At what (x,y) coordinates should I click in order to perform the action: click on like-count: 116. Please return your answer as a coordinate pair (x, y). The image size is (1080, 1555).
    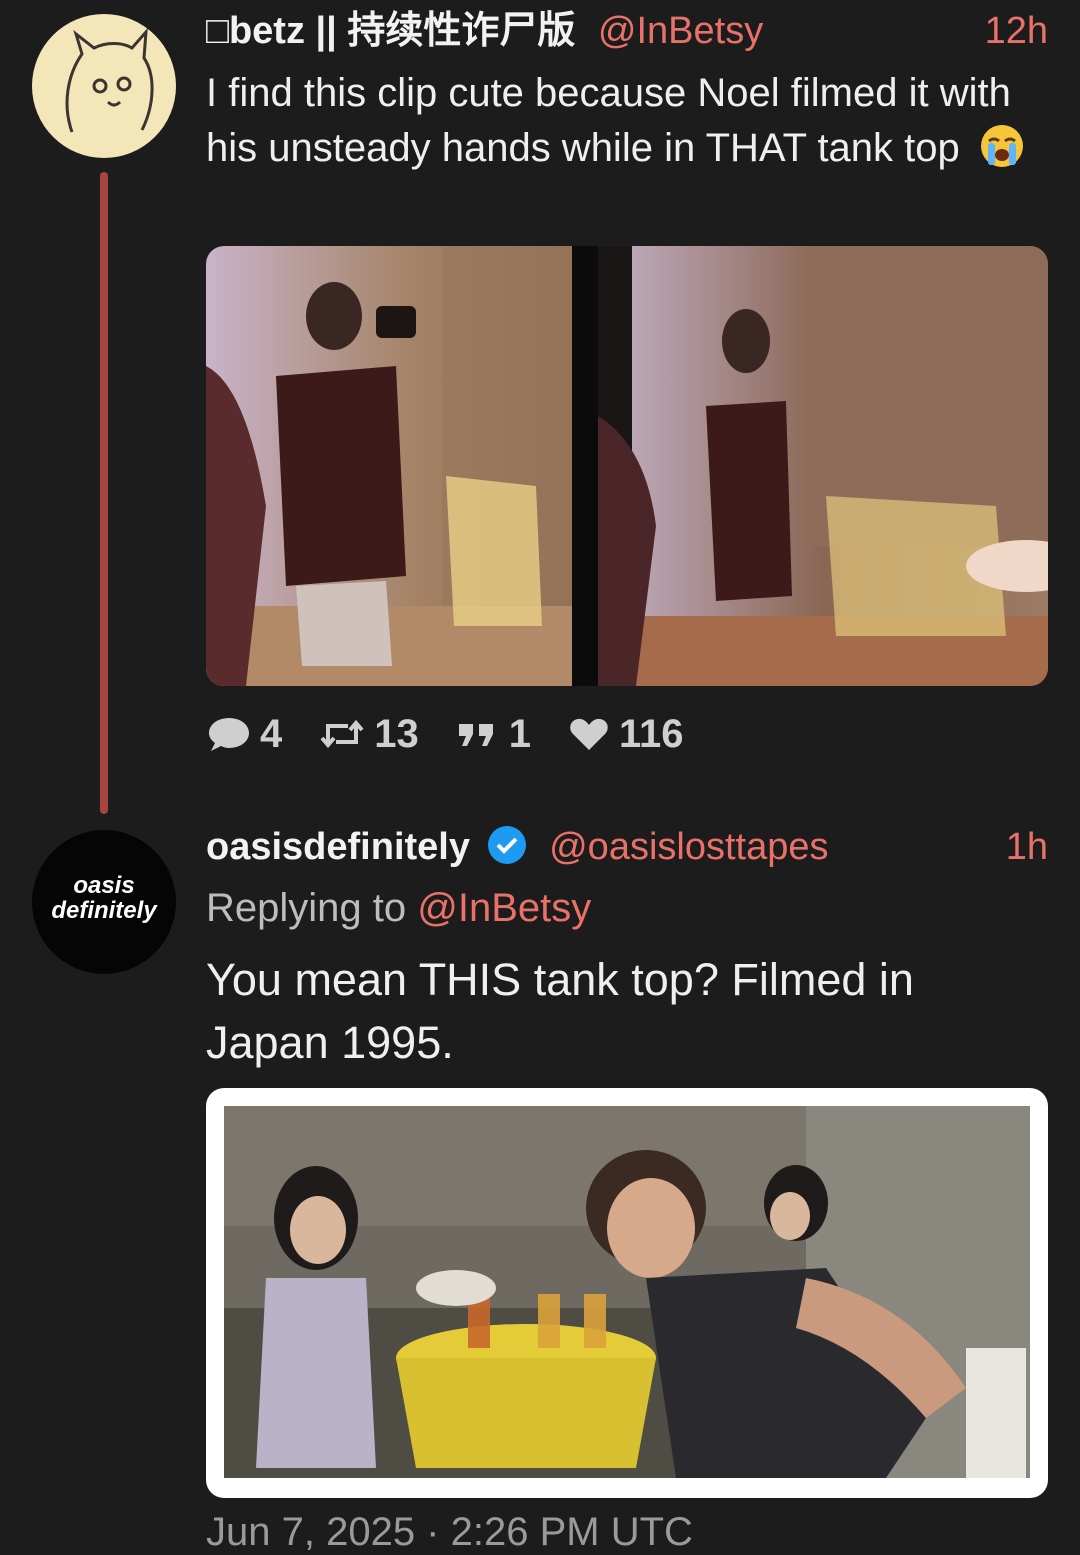
    Looking at the image, I should click on (651, 733).